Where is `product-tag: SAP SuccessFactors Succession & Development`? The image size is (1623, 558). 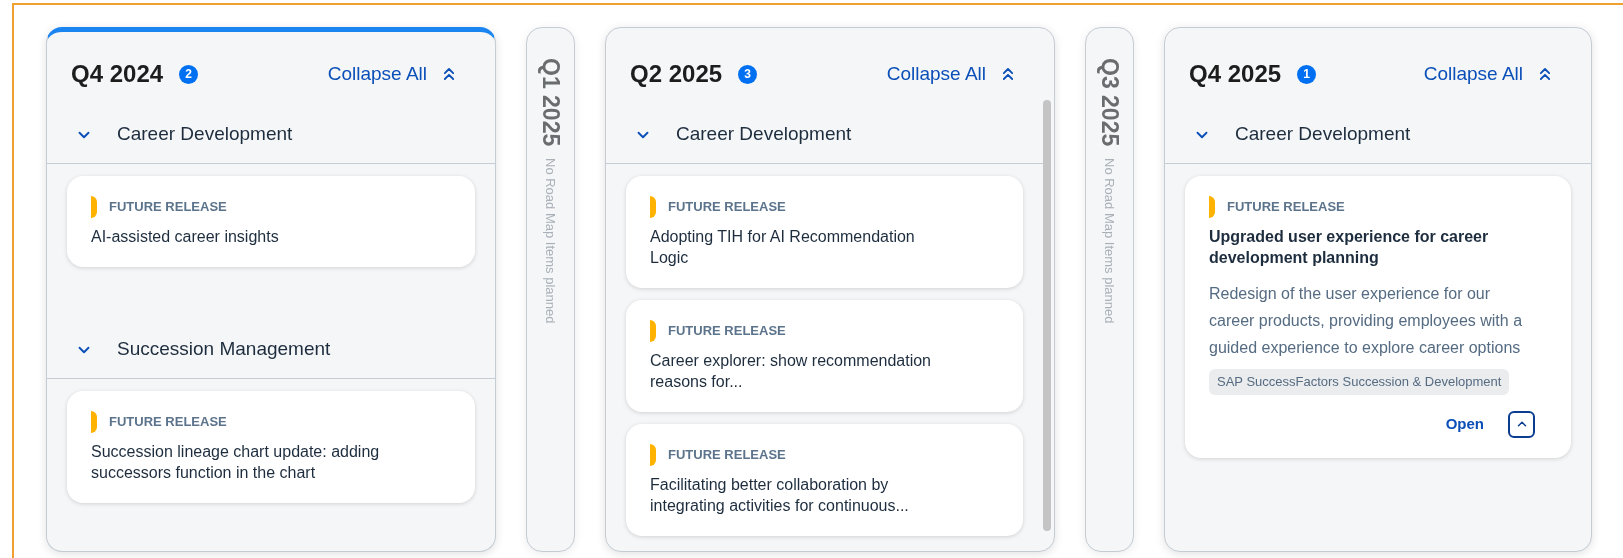
product-tag: SAP SuccessFactors Succession & Development is located at coordinates (1359, 382).